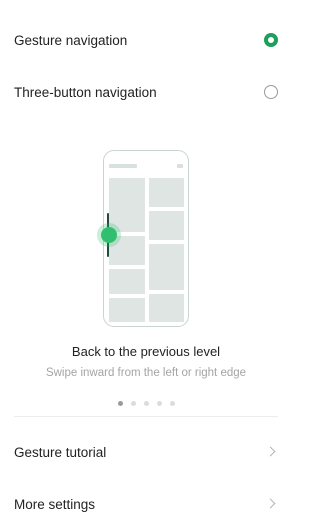  Describe the element at coordinates (146, 504) in the screenshot. I see `more-settings-item: More settings` at that location.